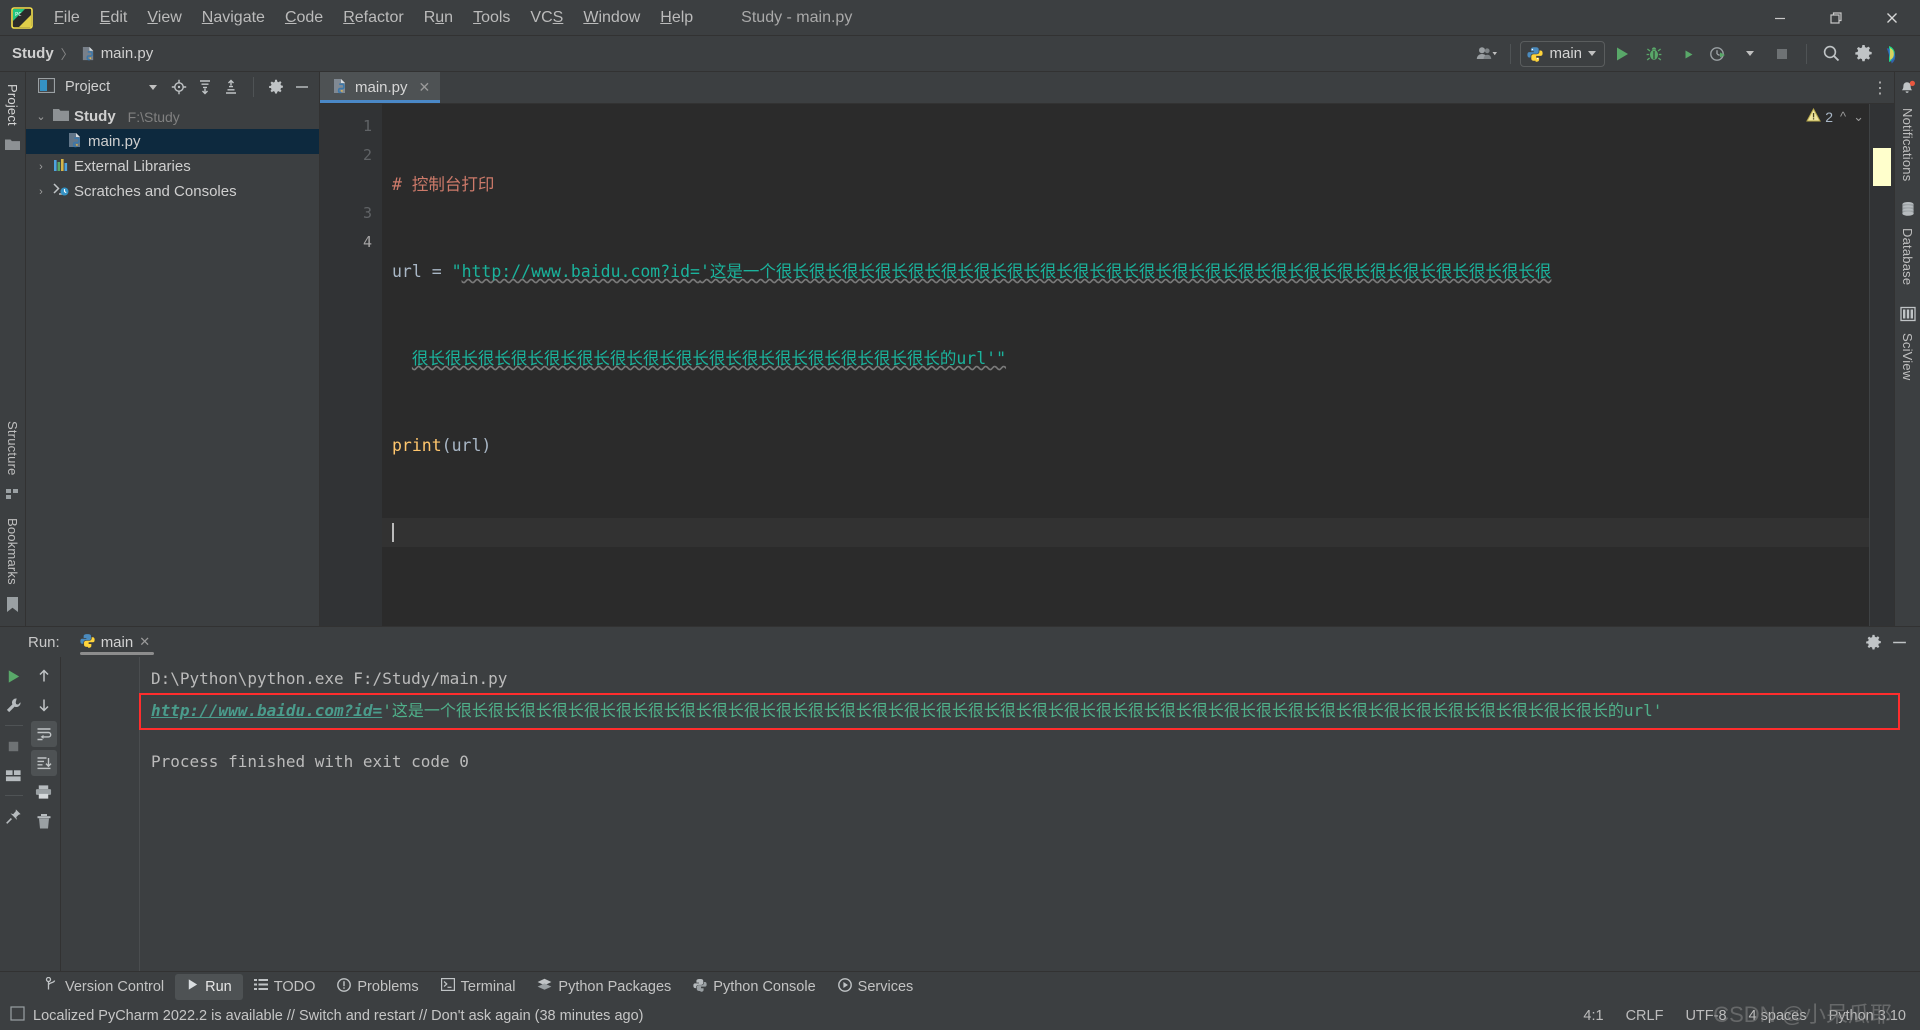 This screenshot has height=1030, width=1920. I want to click on bottom-item-todo: TODO, so click(285, 987).